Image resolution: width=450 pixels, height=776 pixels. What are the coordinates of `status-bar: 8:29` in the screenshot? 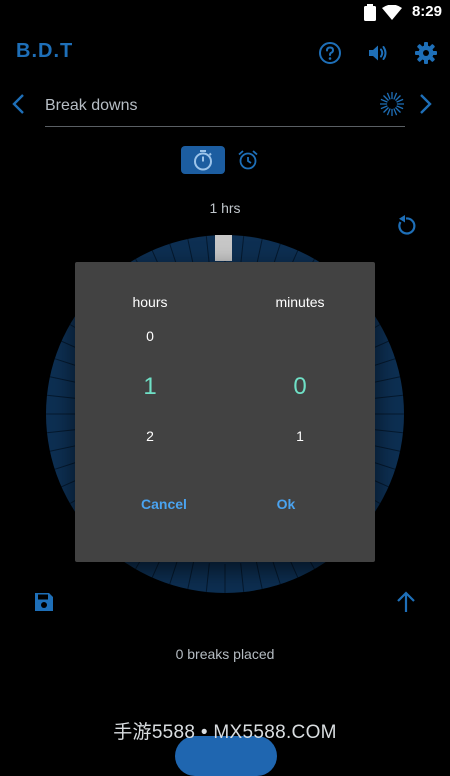 It's located at (225, 12).